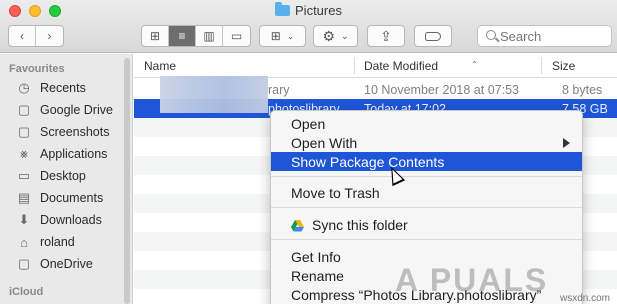 The height and width of the screenshot is (304, 617). Describe the element at coordinates (24, 242) in the screenshot. I see `home-icon: ⌂` at that location.